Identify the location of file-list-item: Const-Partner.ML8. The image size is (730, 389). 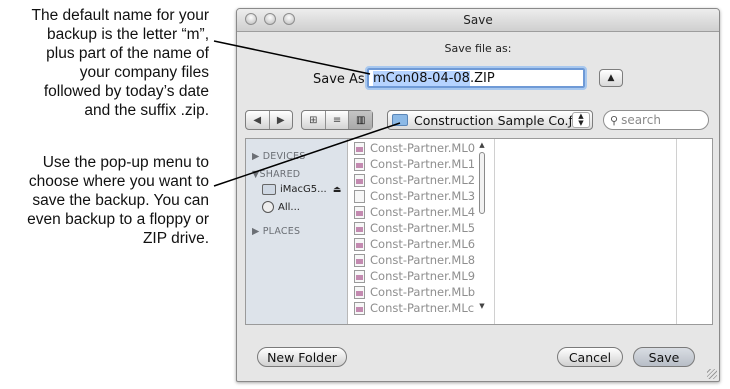
(414, 260).